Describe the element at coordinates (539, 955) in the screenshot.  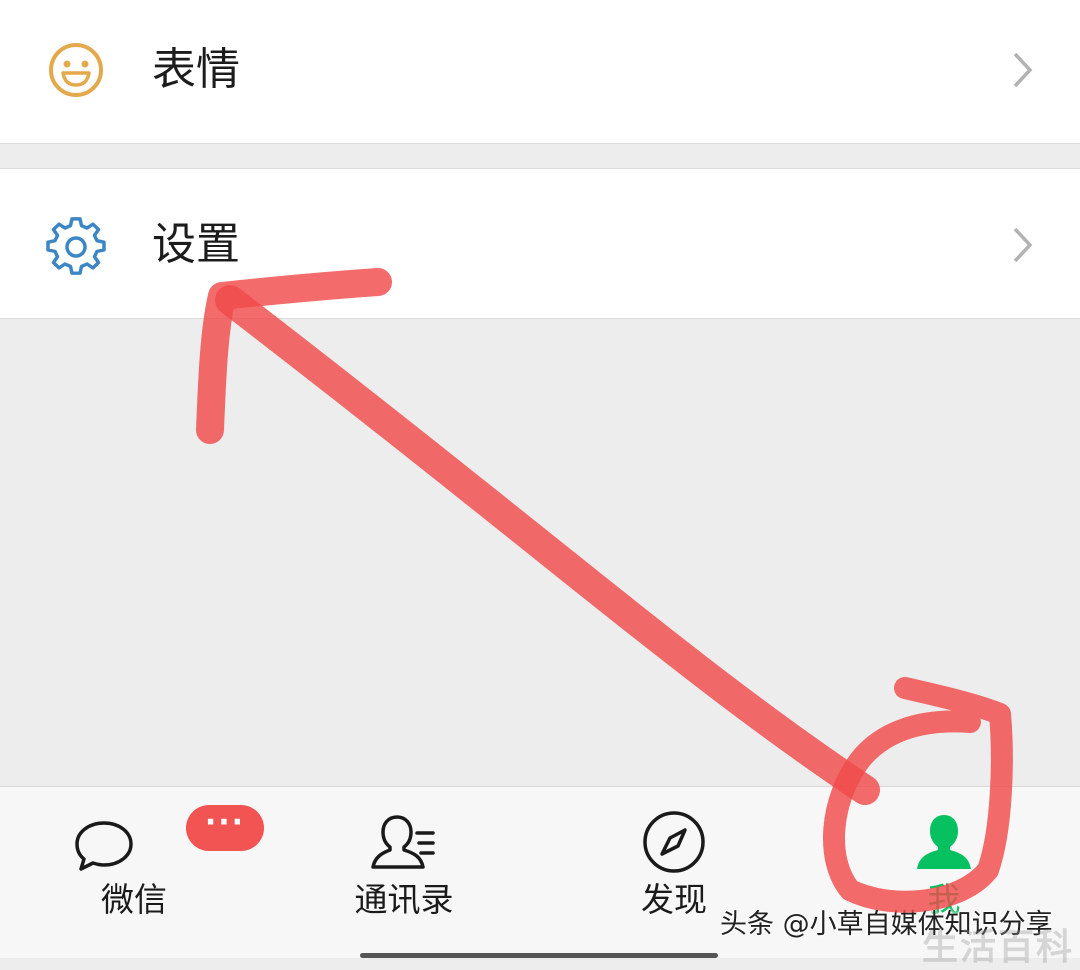
I see `home-indicator` at that location.